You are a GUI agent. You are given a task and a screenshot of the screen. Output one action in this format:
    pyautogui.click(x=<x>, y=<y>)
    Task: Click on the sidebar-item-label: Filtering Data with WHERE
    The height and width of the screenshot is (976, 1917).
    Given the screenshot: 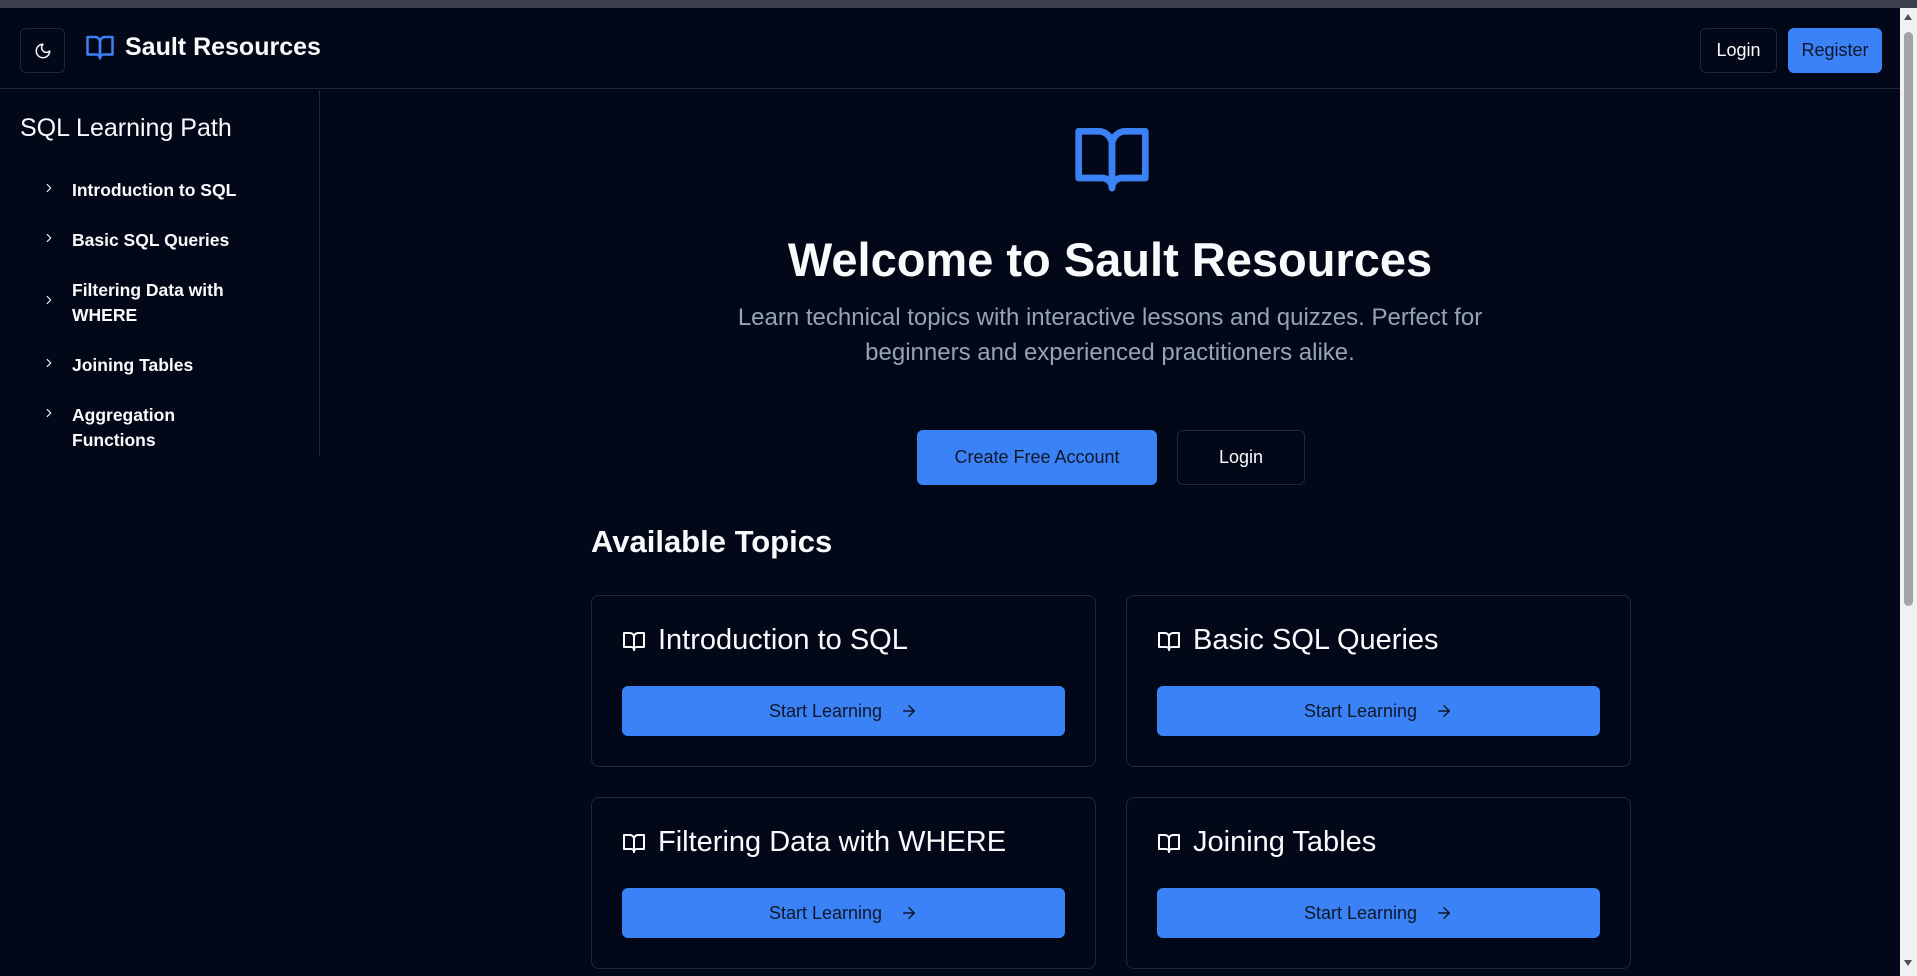 What is the action you would take?
    pyautogui.click(x=148, y=302)
    